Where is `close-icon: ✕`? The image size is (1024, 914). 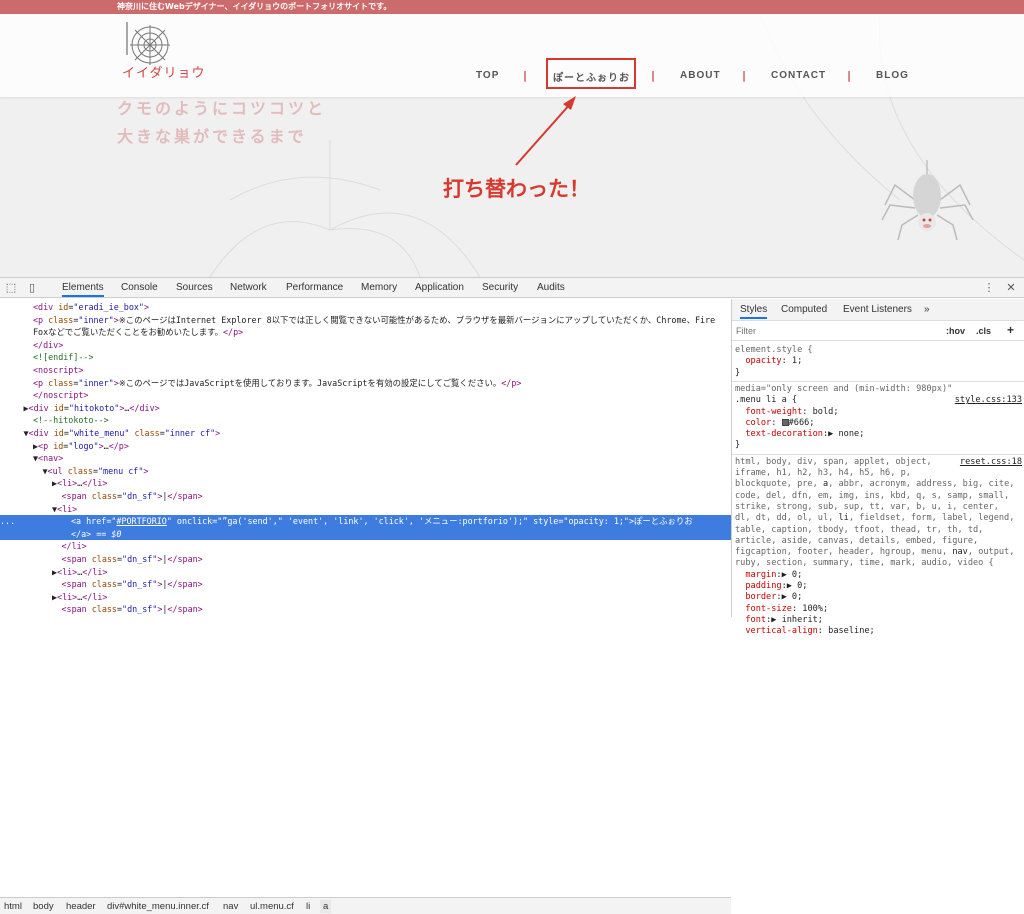 close-icon: ✕ is located at coordinates (1011, 288).